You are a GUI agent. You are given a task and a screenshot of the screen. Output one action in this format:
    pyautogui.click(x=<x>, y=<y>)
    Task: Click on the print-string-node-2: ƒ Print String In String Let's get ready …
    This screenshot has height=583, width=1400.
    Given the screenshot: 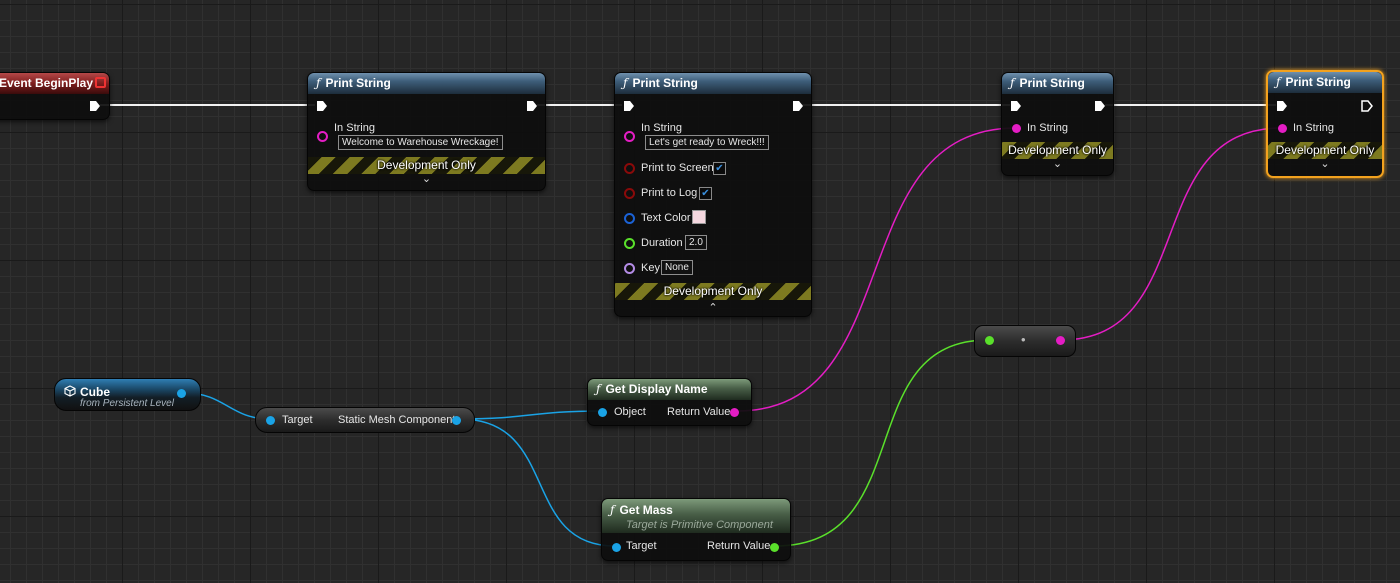 What is the action you would take?
    pyautogui.click(x=713, y=194)
    